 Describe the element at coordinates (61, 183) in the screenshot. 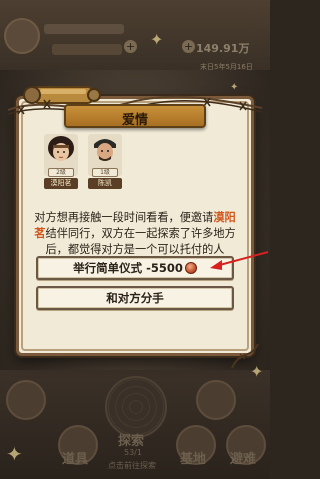

I see `character-name: 漠阳茗` at that location.